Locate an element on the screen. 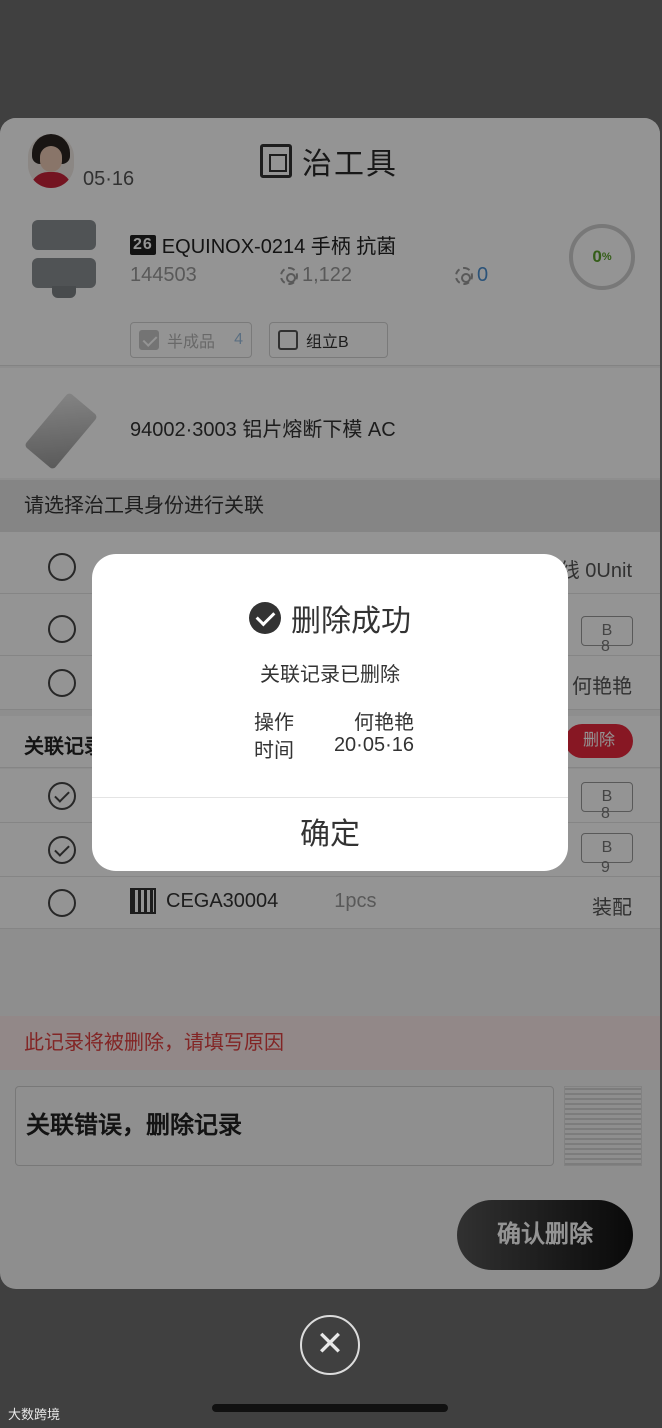 The height and width of the screenshot is (1428, 662). dialog-ok-button: 确定 is located at coordinates (330, 834).